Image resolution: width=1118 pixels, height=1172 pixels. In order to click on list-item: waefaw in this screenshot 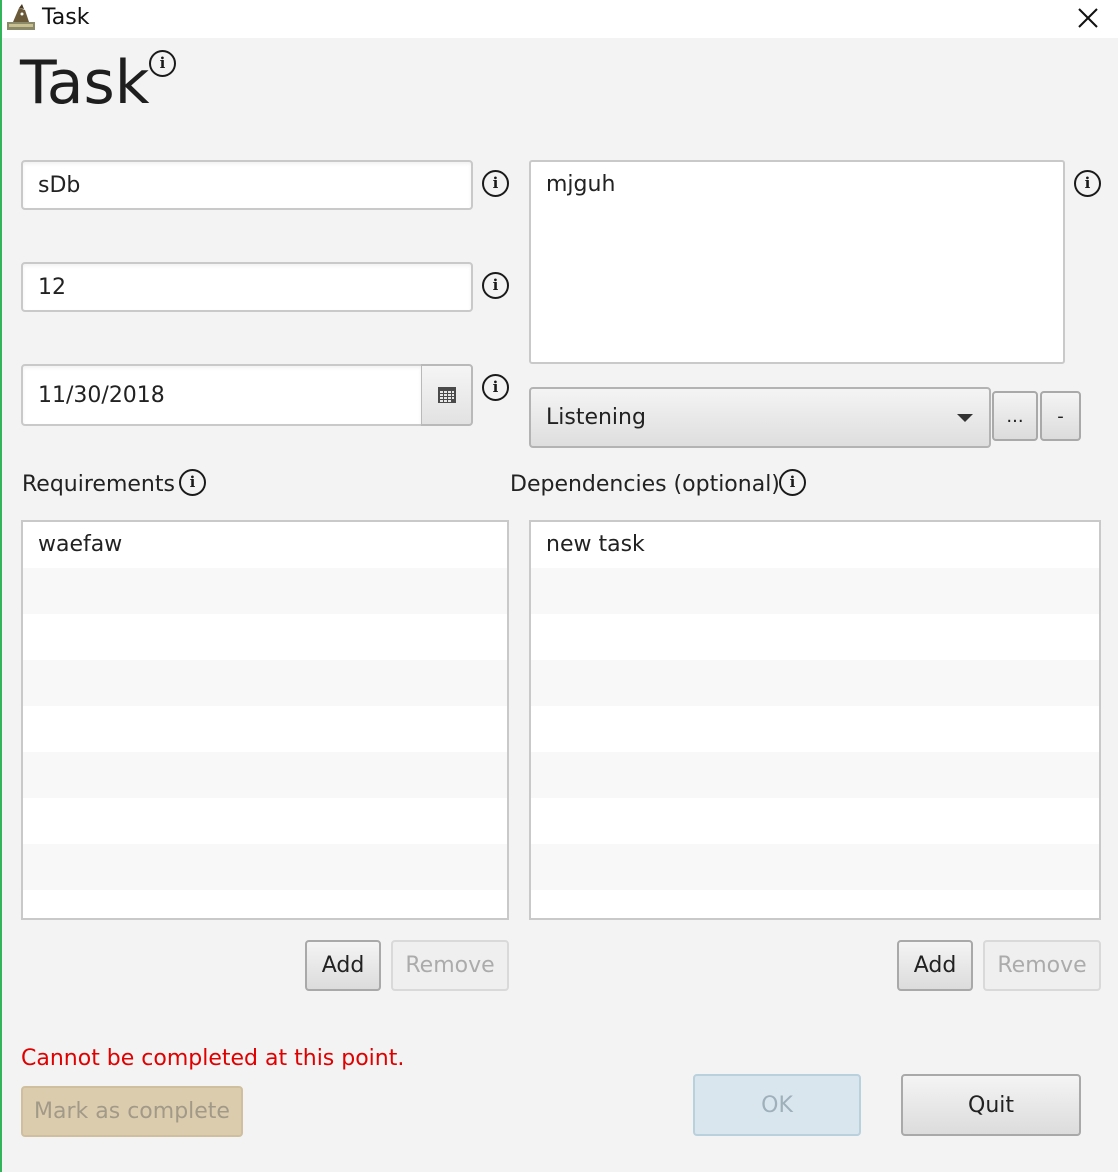, I will do `click(265, 545)`.